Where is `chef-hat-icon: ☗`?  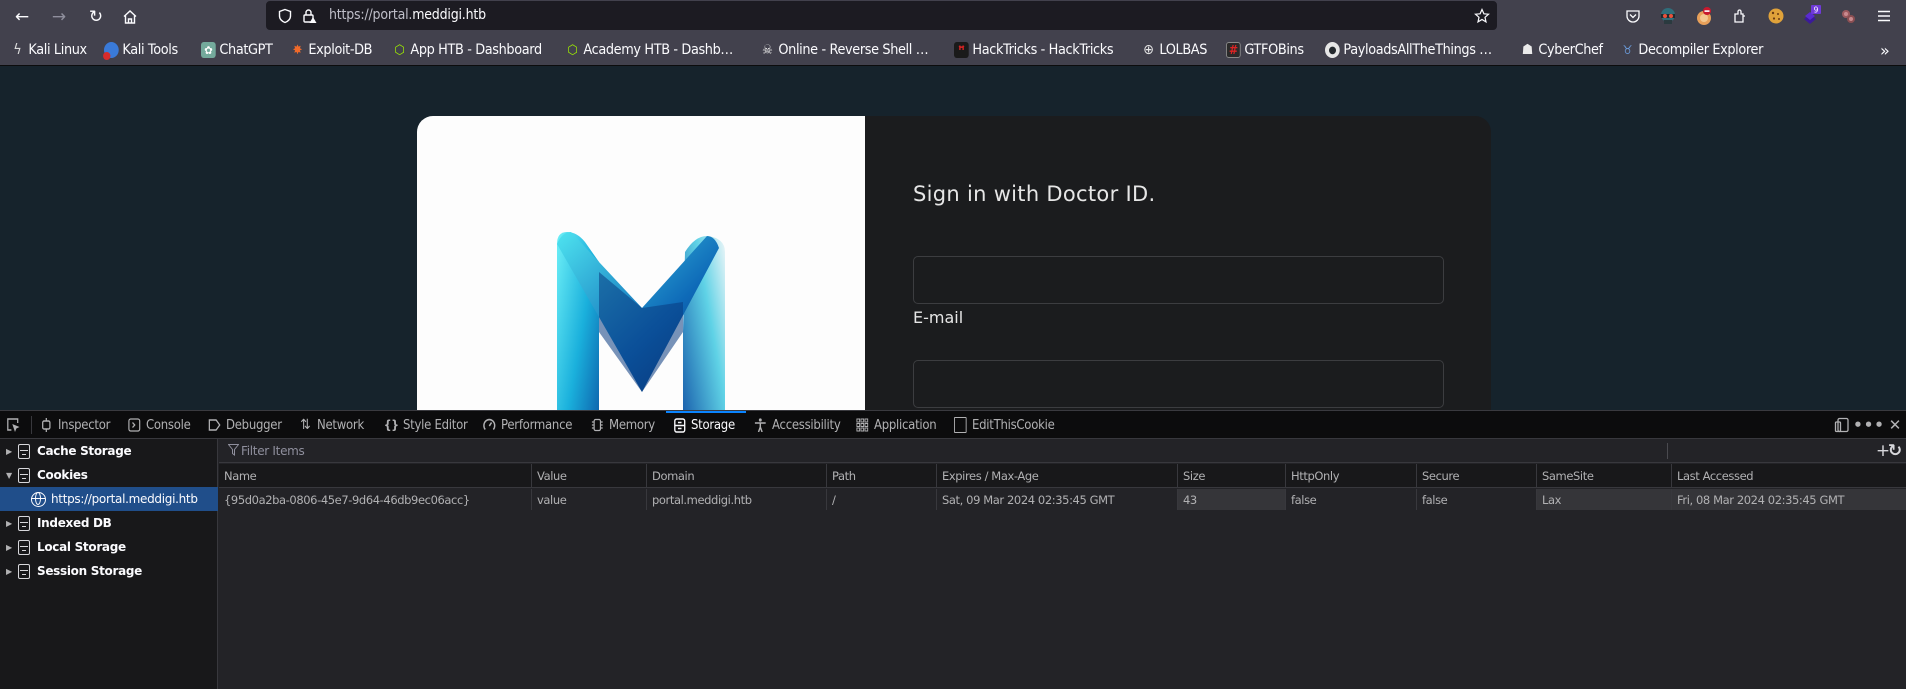 chef-hat-icon: ☗ is located at coordinates (1527, 50).